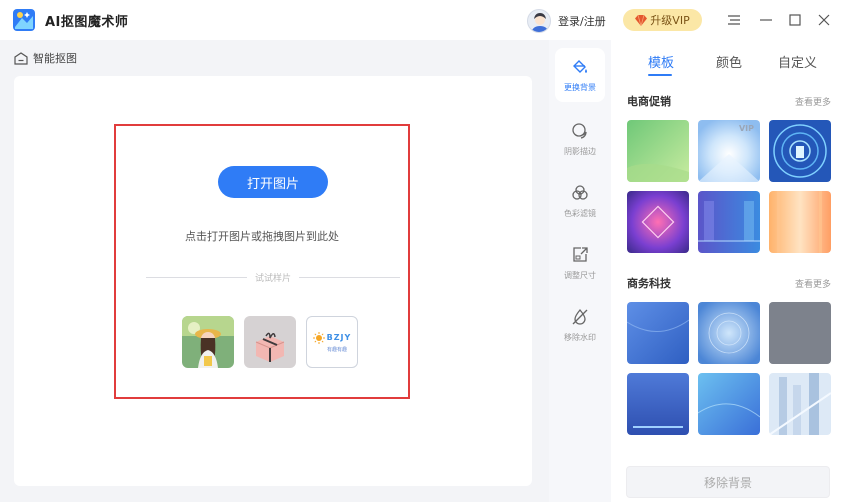 Image resolution: width=843 pixels, height=502 pixels. I want to click on view-more-ecommerce: 查看更多, so click(813, 101).